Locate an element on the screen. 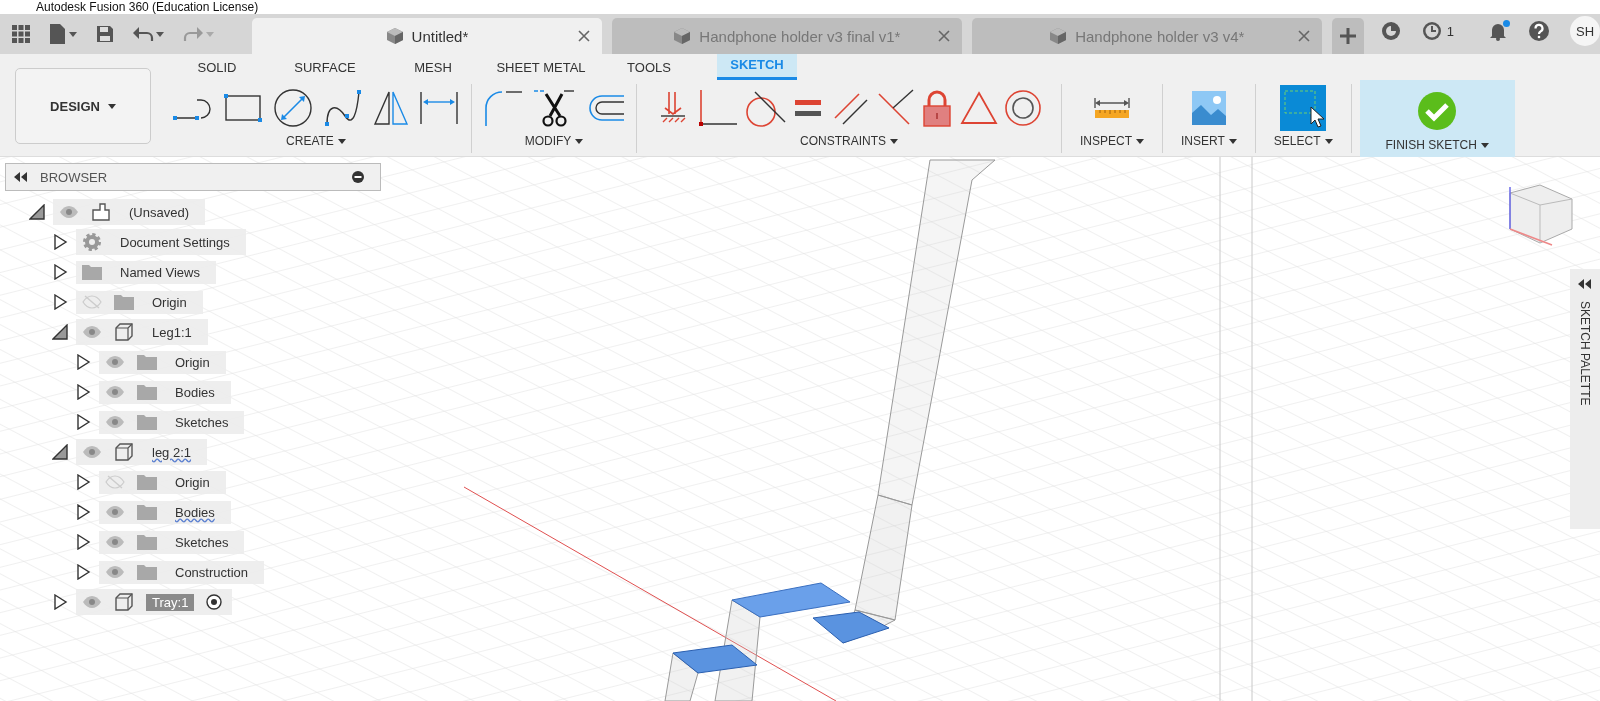 The height and width of the screenshot is (701, 1600). window-select-icon is located at coordinates (1303, 107).